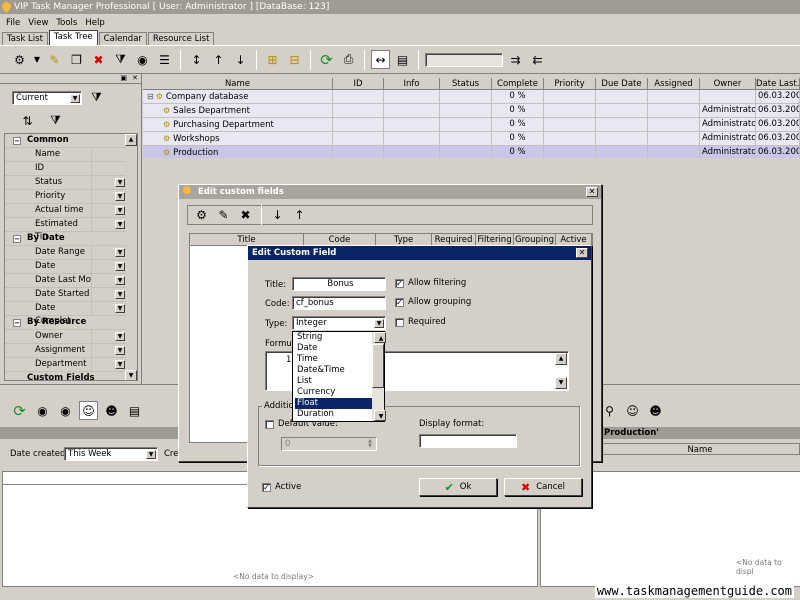 This screenshot has height=600, width=800. What do you see at coordinates (333, 403) in the screenshot?
I see `type-option: Float` at bounding box center [333, 403].